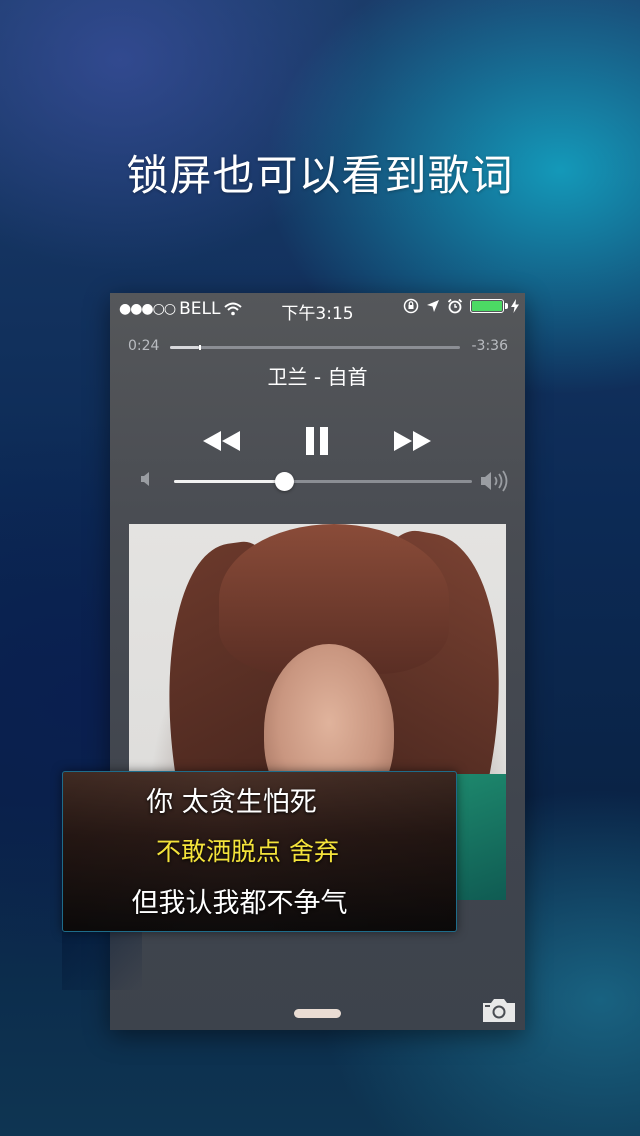  I want to click on playback-progress: 0:24 -3:36, so click(318, 348).